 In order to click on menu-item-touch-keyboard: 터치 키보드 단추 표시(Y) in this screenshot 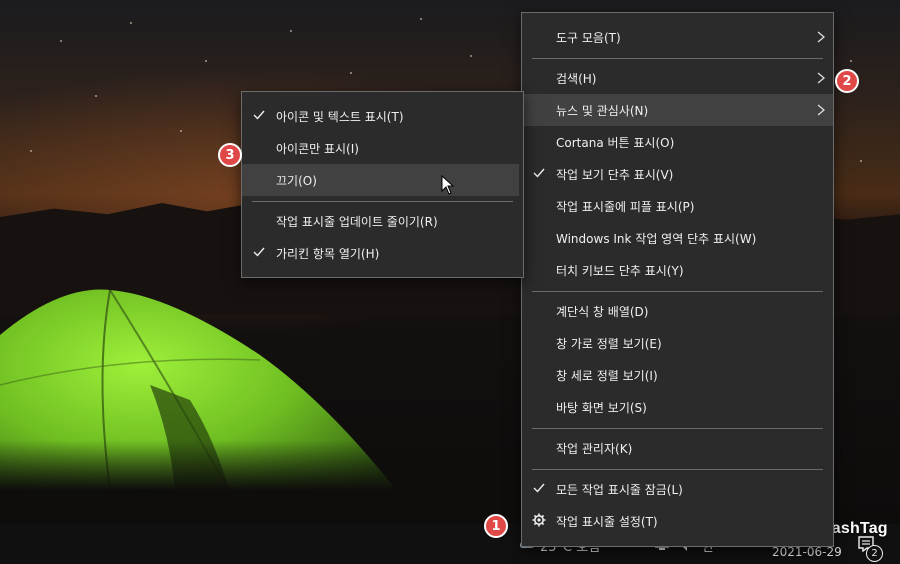, I will do `click(677, 270)`.